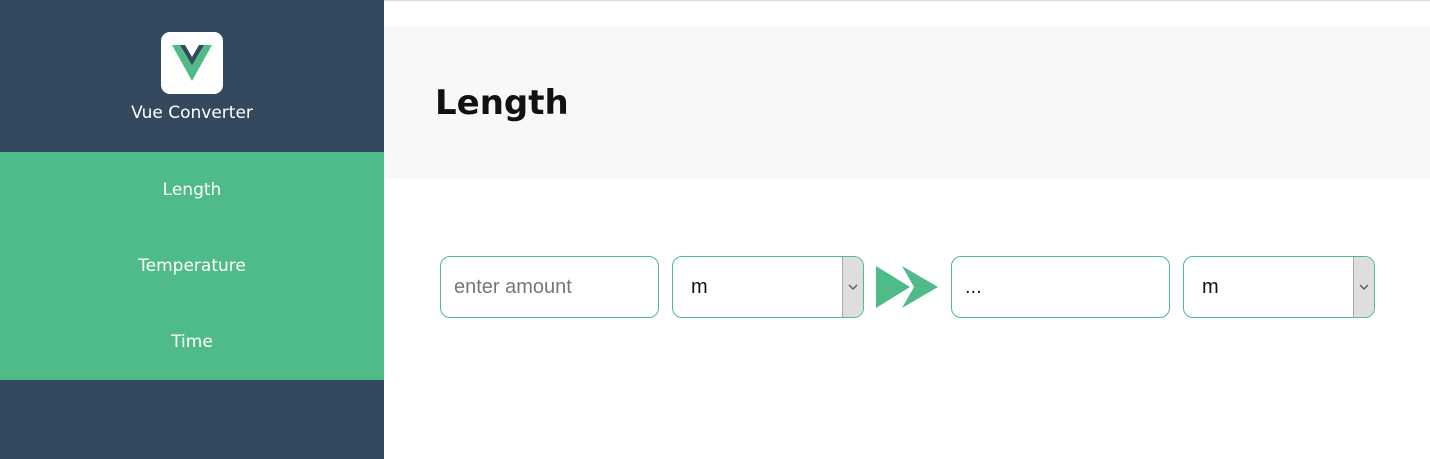 This screenshot has height=459, width=1430. What do you see at coordinates (699, 286) in the screenshot?
I see `from-unit-value: m` at bounding box center [699, 286].